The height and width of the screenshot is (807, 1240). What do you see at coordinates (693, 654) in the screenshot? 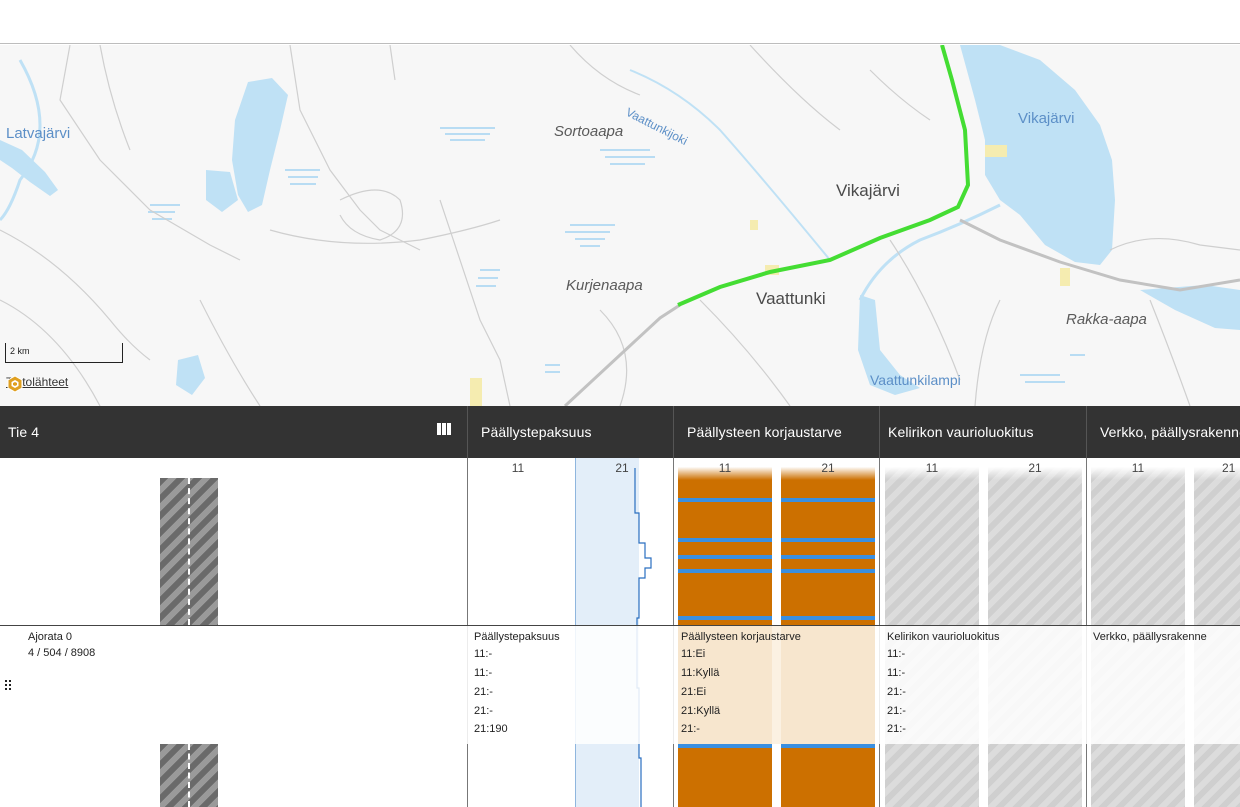
I see `popup-row: 11:Ei` at bounding box center [693, 654].